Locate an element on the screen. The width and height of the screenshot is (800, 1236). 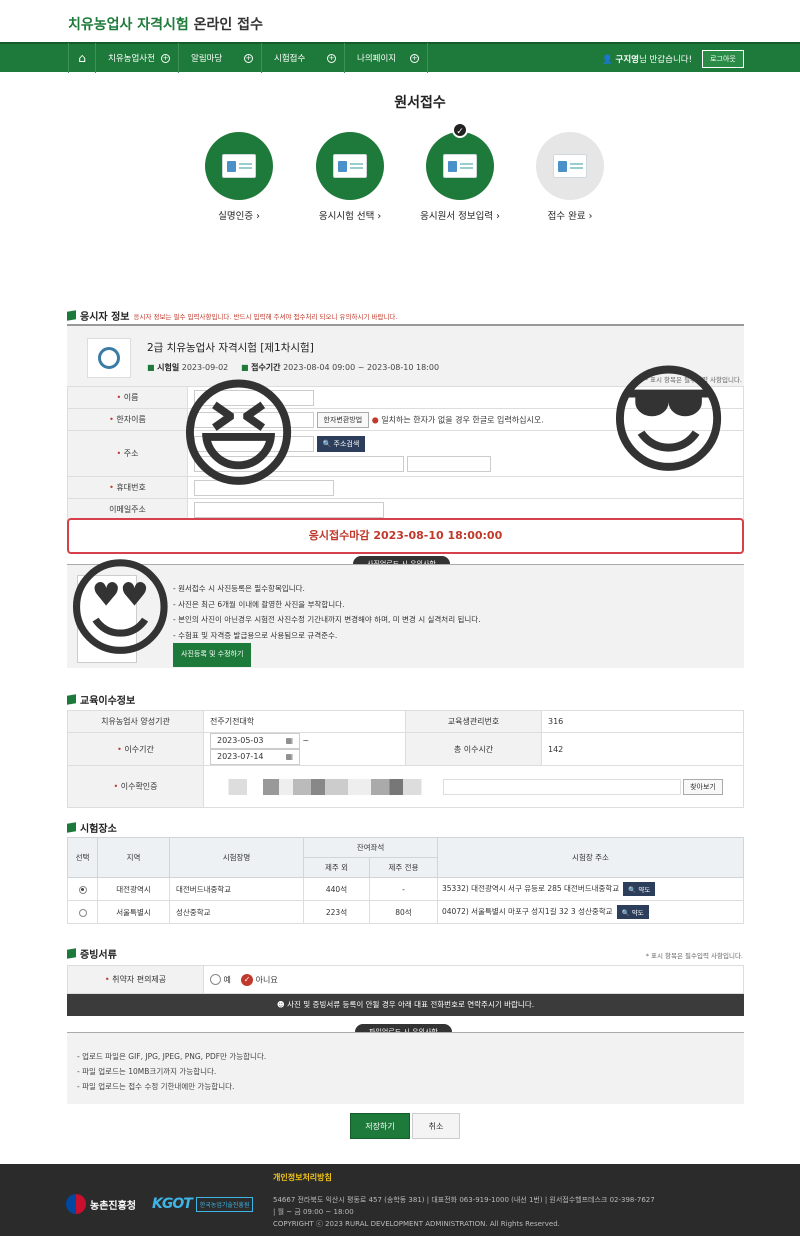
seats-jeju: 80석 is located at coordinates (403, 912).